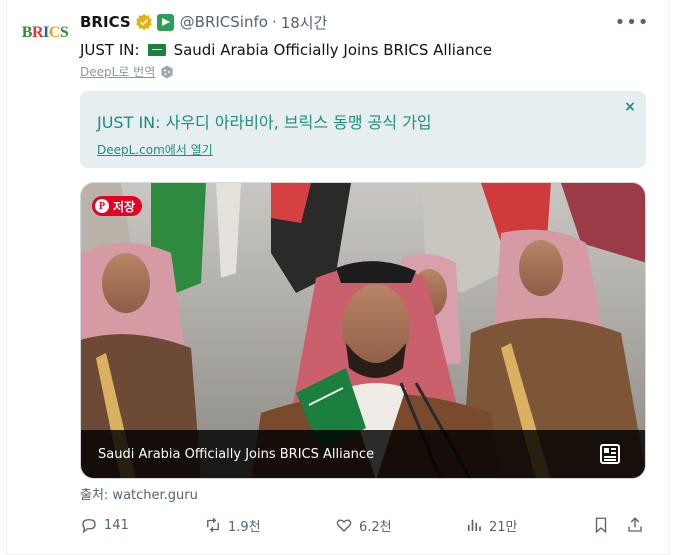 This screenshot has height=555, width=676. What do you see at coordinates (304, 22) in the screenshot?
I see `tweet-time: 18시간` at bounding box center [304, 22].